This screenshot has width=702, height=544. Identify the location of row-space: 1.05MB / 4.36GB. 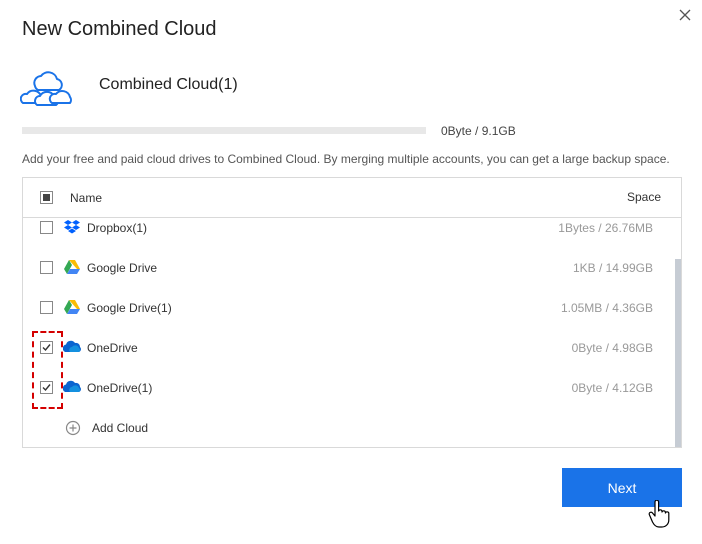
(606, 308).